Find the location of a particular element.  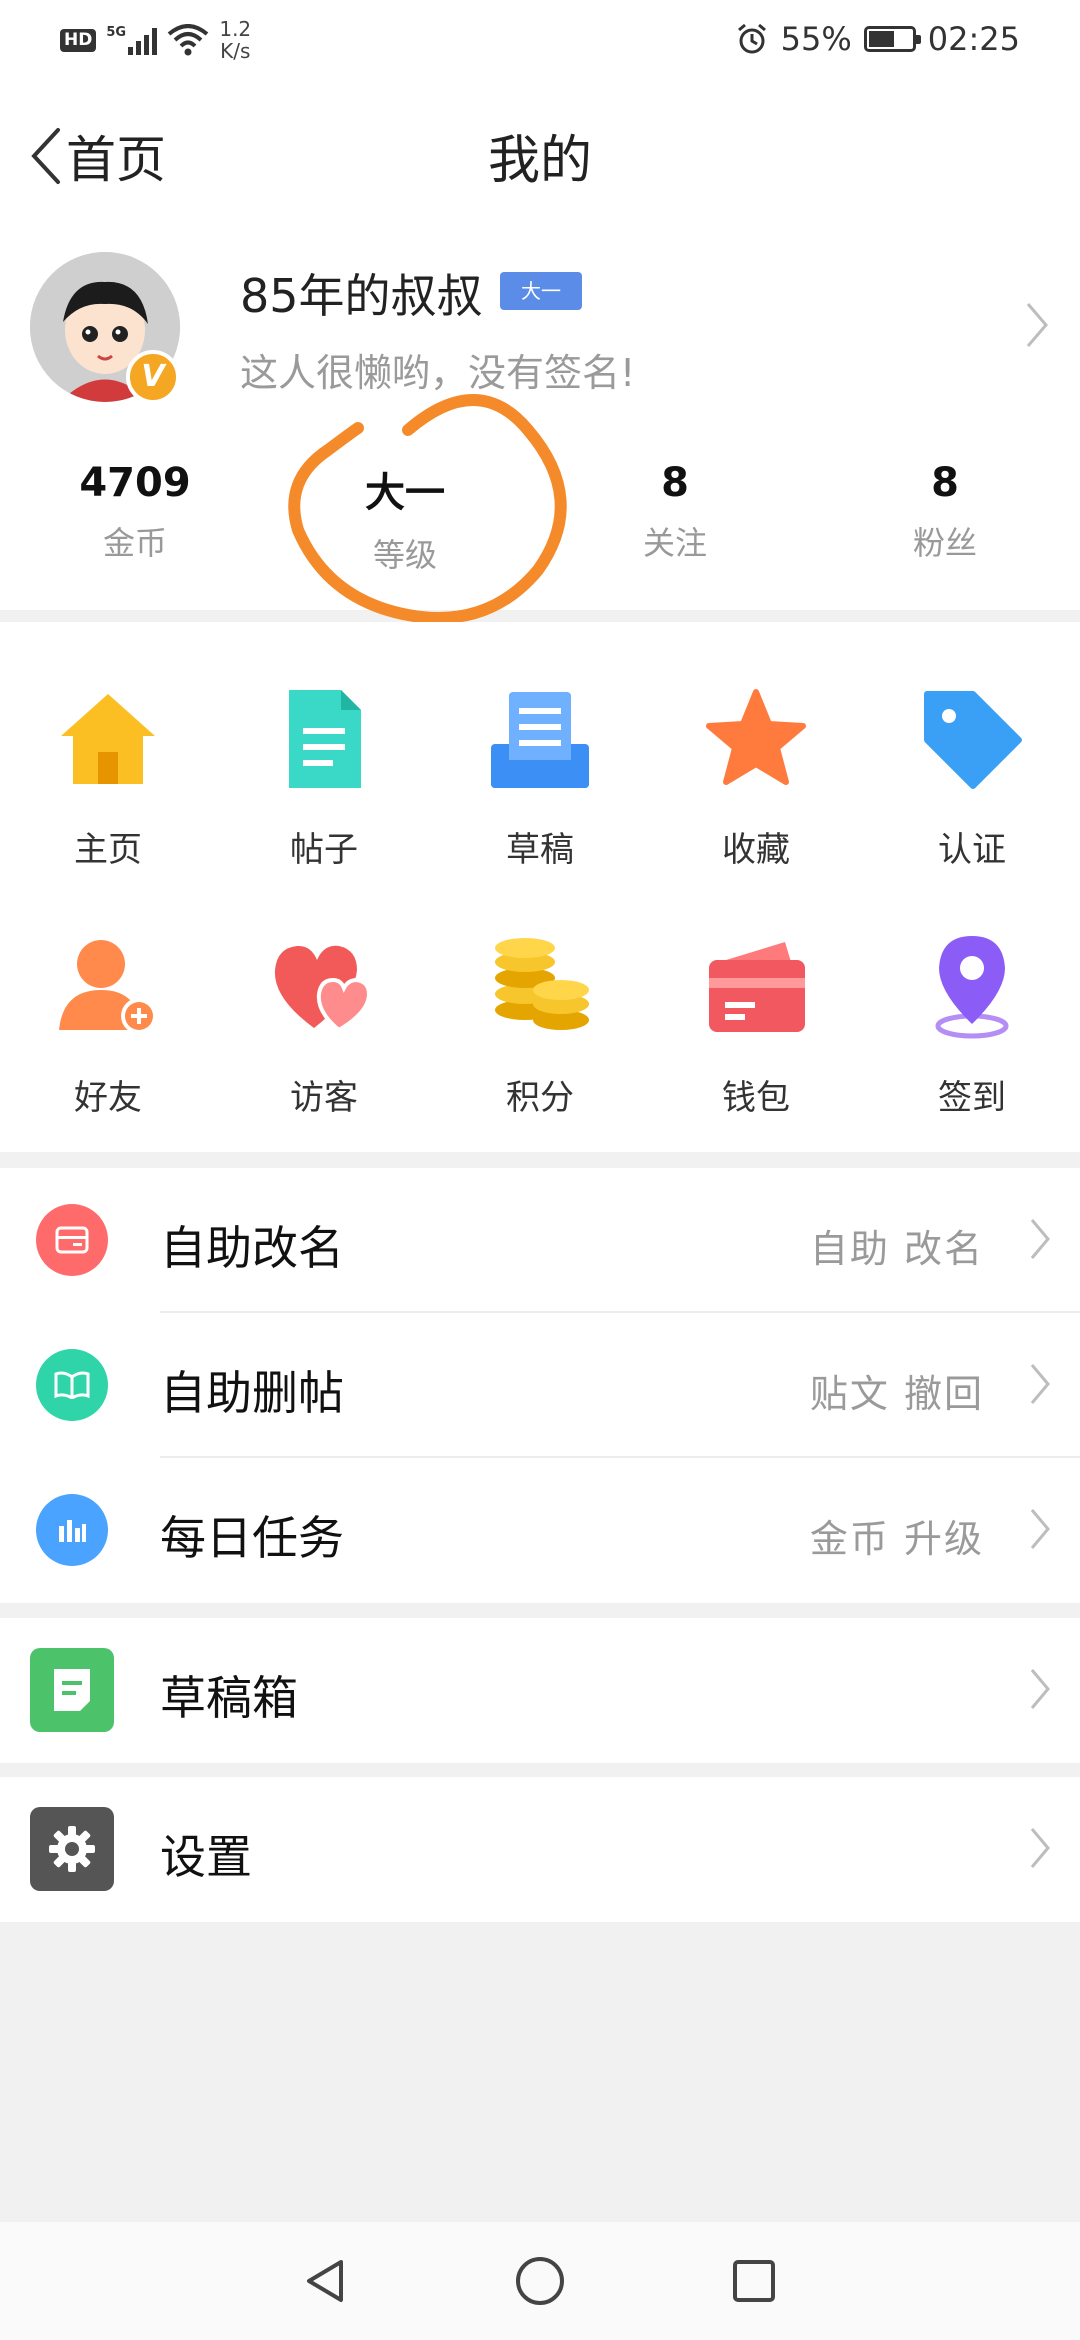

stat-following: 8 关注 is located at coordinates (675, 518).